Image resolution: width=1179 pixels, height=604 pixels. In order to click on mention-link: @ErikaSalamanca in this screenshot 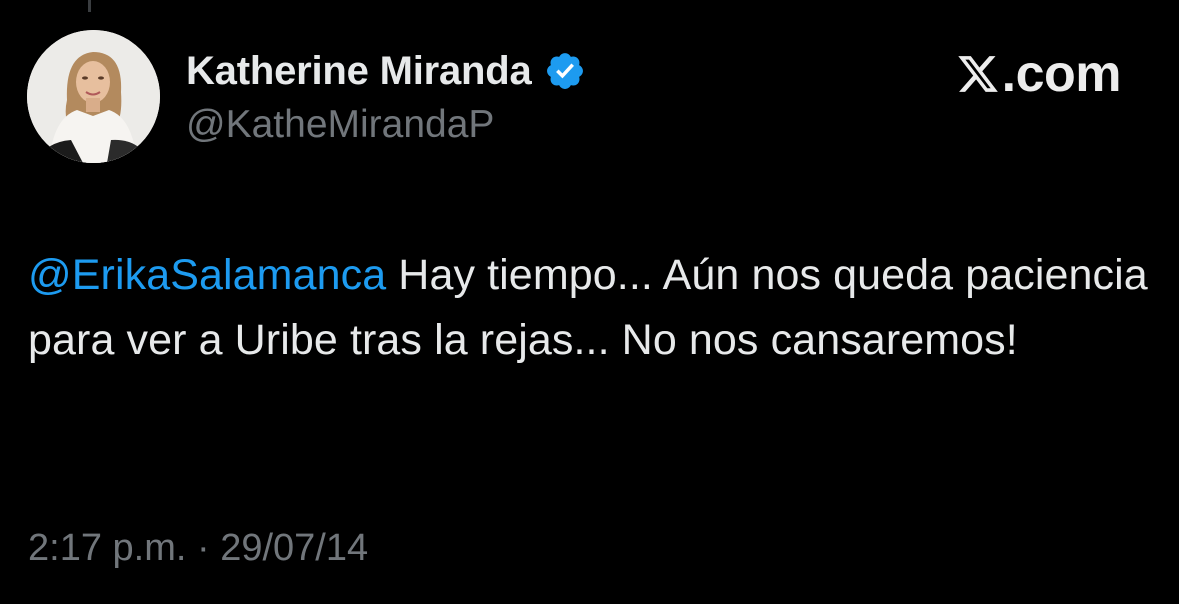, I will do `click(207, 275)`.